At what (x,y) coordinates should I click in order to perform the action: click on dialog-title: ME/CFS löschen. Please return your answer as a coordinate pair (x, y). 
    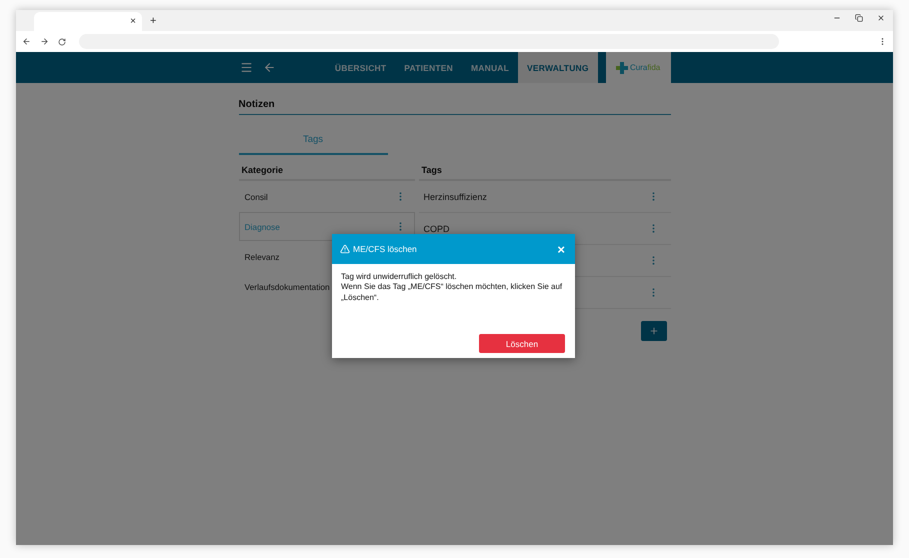
    Looking at the image, I should click on (385, 249).